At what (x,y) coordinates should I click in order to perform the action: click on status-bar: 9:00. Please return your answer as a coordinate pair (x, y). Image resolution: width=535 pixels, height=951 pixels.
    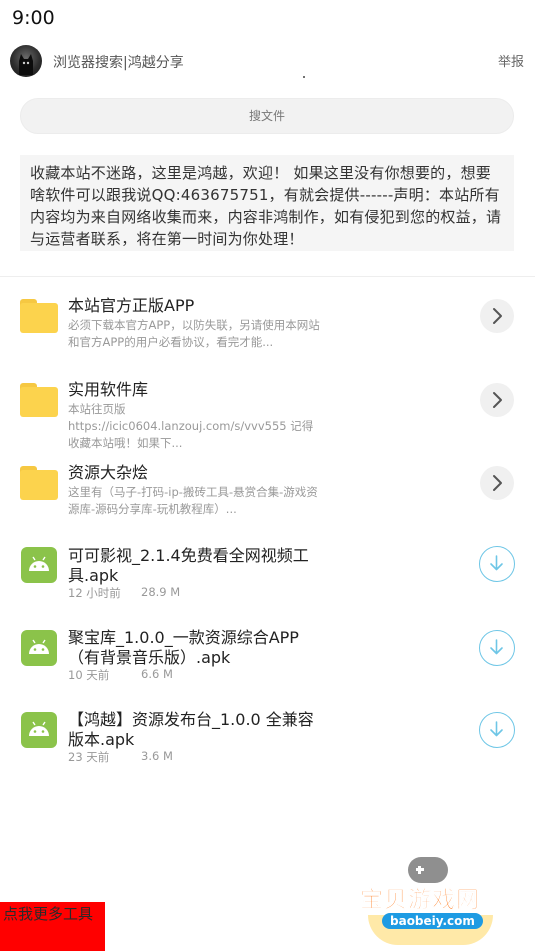
    Looking at the image, I should click on (267, 18).